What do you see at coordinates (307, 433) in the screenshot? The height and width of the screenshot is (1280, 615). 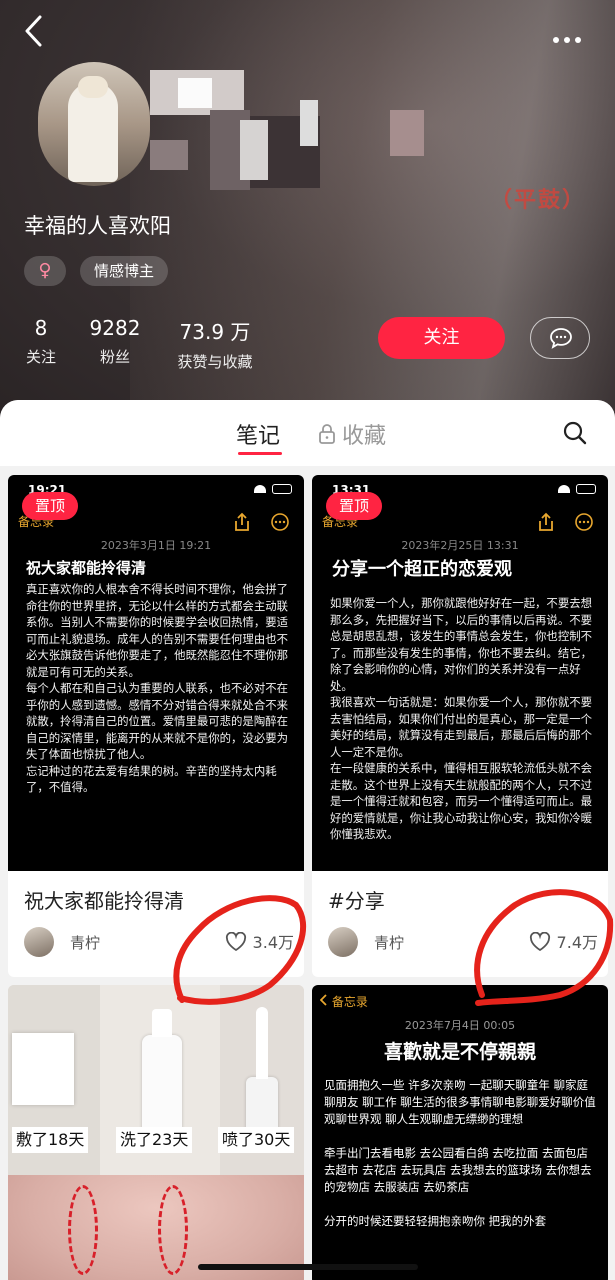 I see `tab-bar: 笔记 收藏` at bounding box center [307, 433].